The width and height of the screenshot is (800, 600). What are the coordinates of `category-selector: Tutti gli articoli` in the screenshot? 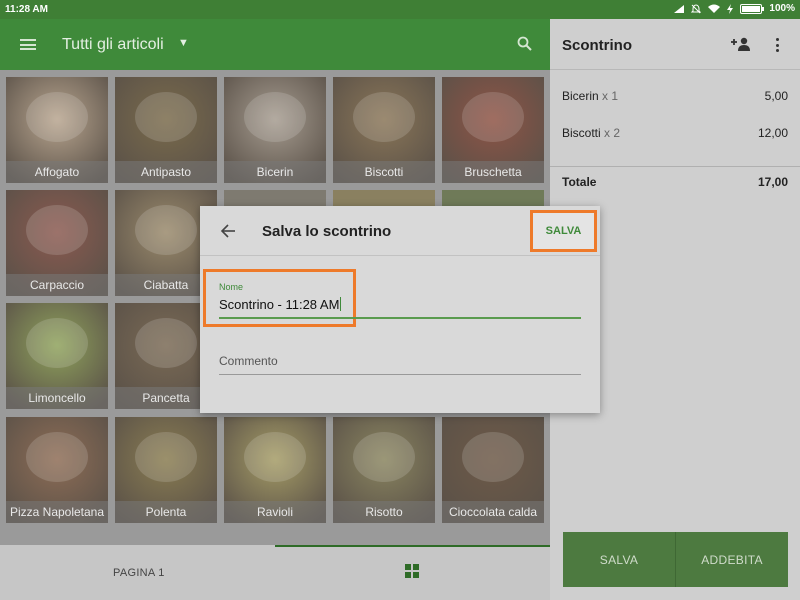 It's located at (113, 45).